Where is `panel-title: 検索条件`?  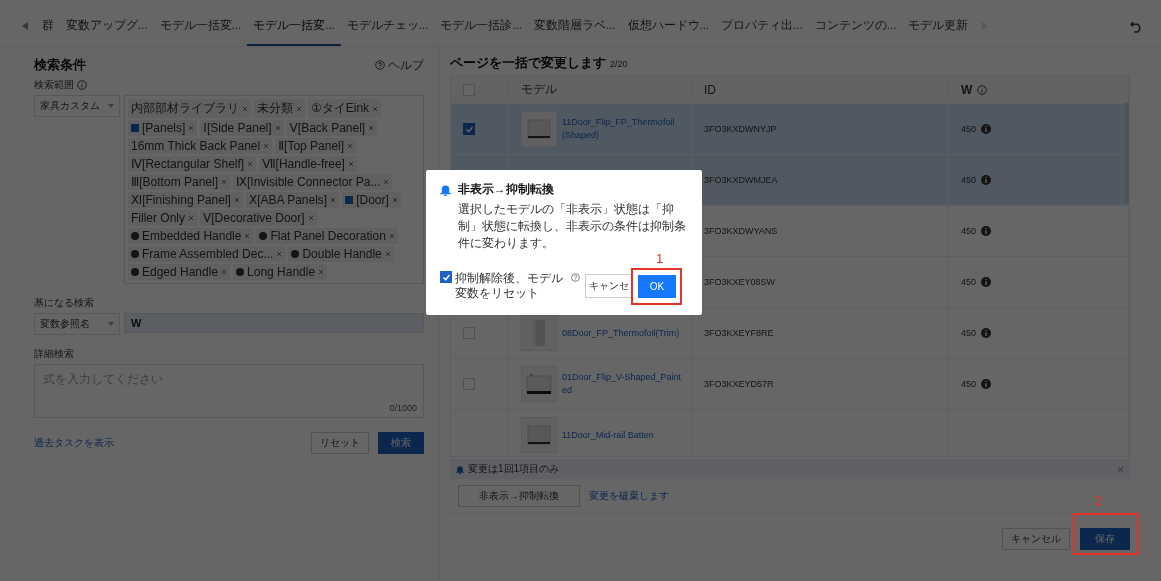 panel-title: 検索条件 is located at coordinates (60, 65).